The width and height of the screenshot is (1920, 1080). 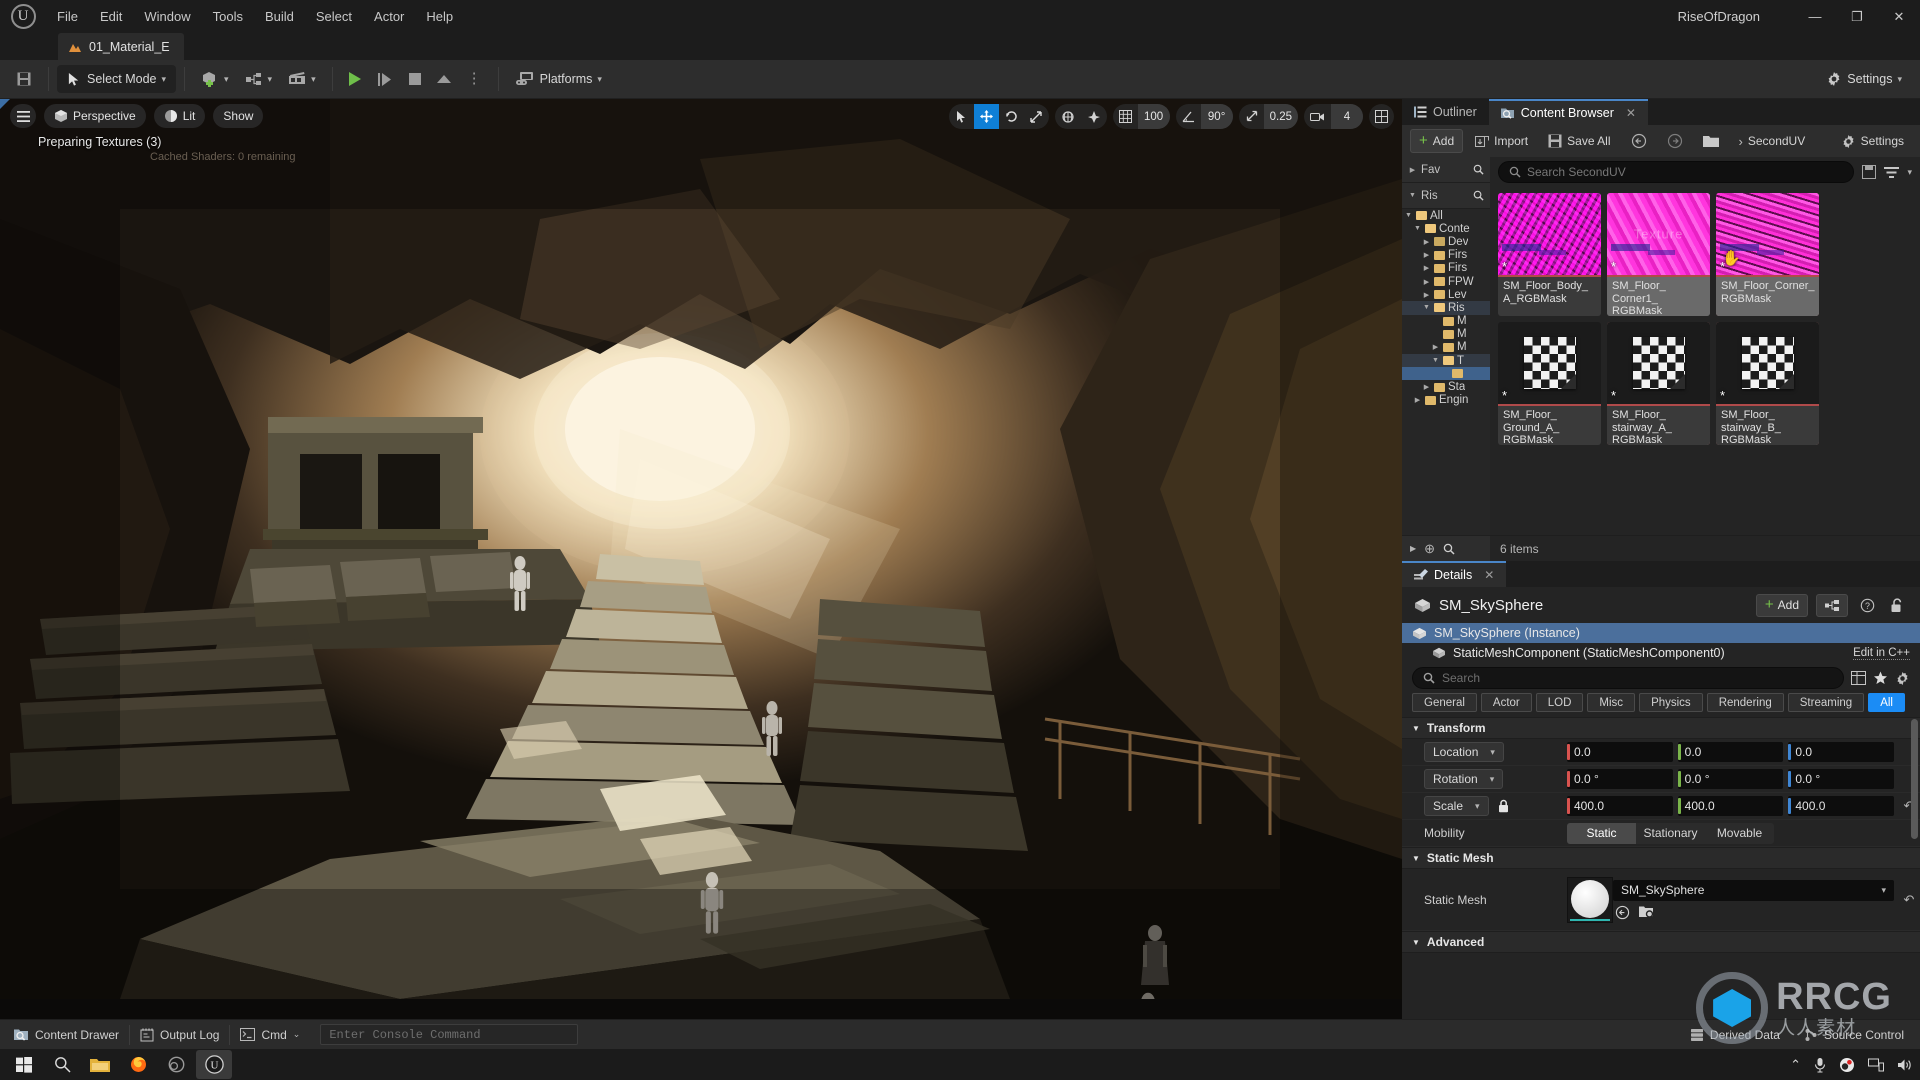 What do you see at coordinates (270, 1035) in the screenshot?
I see `cmd-button: Cmd ⌄` at bounding box center [270, 1035].